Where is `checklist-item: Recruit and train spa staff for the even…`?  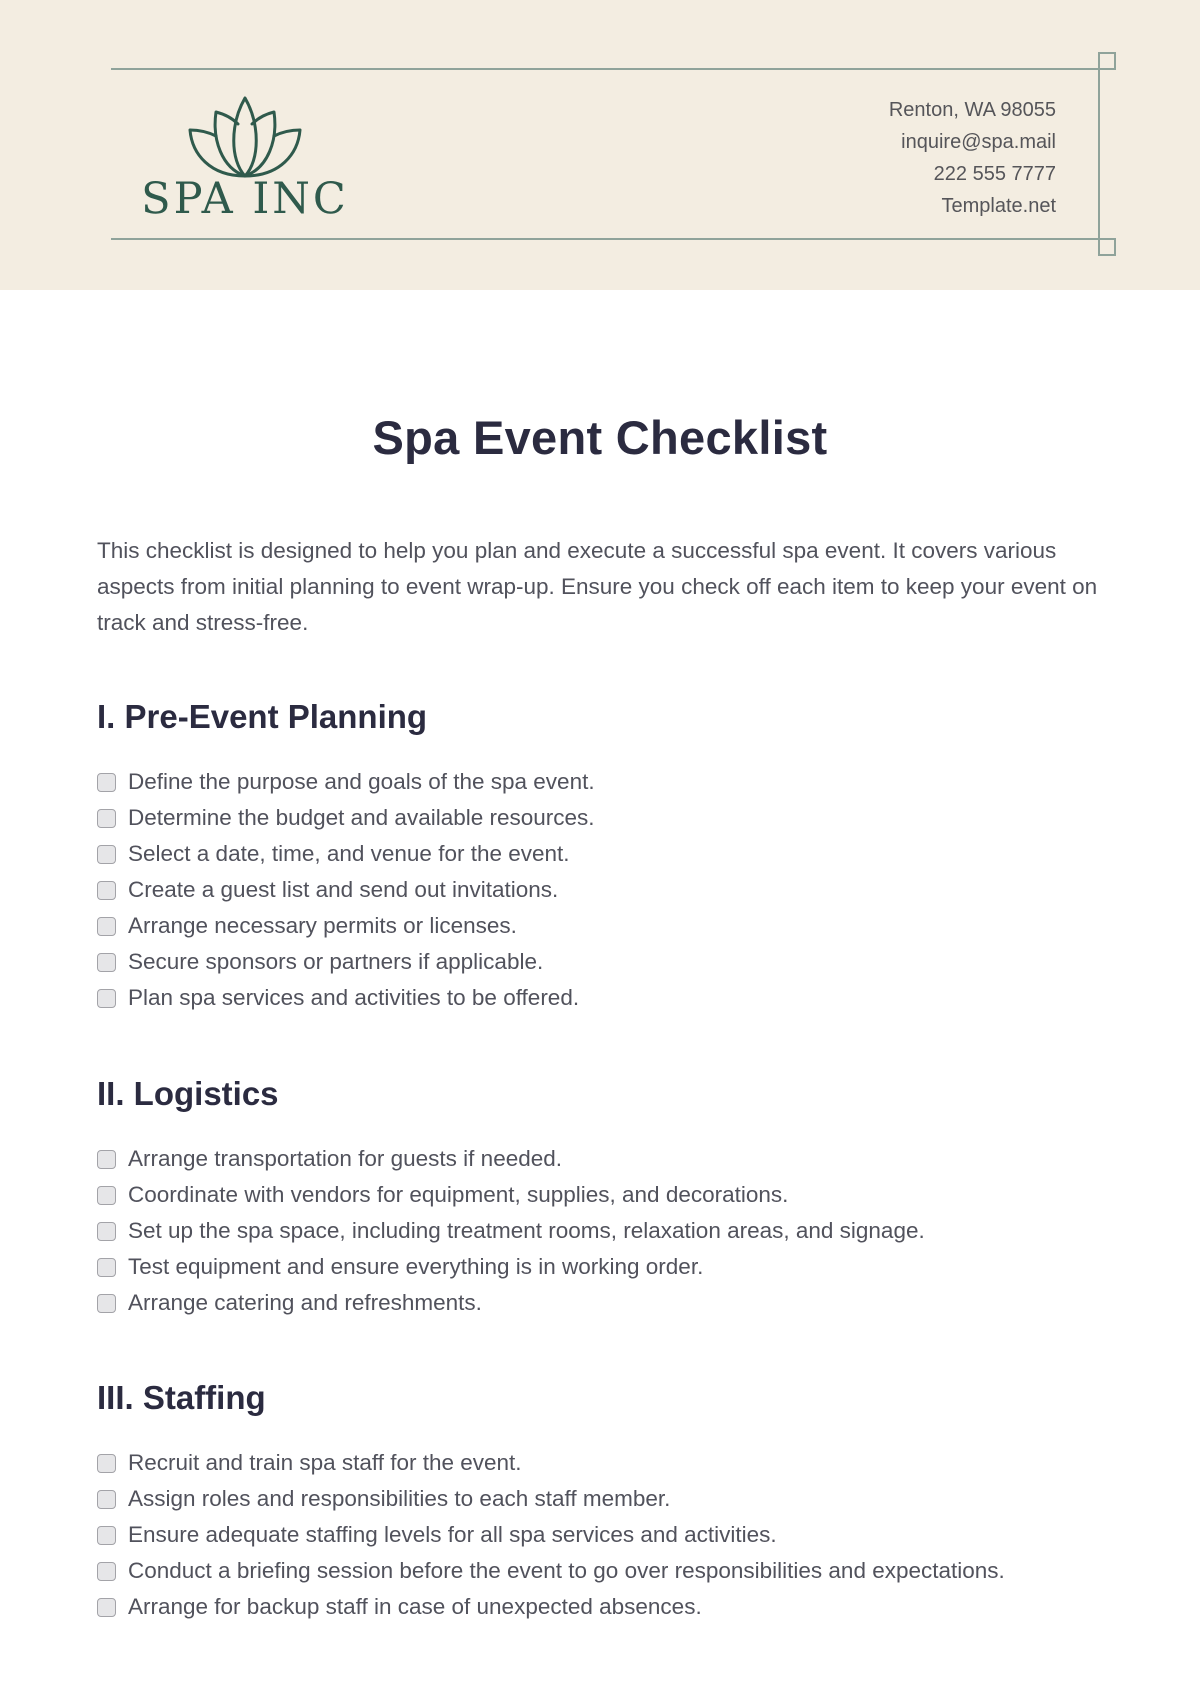
checklist-item: Recruit and train spa staff for the even… is located at coordinates (600, 1463).